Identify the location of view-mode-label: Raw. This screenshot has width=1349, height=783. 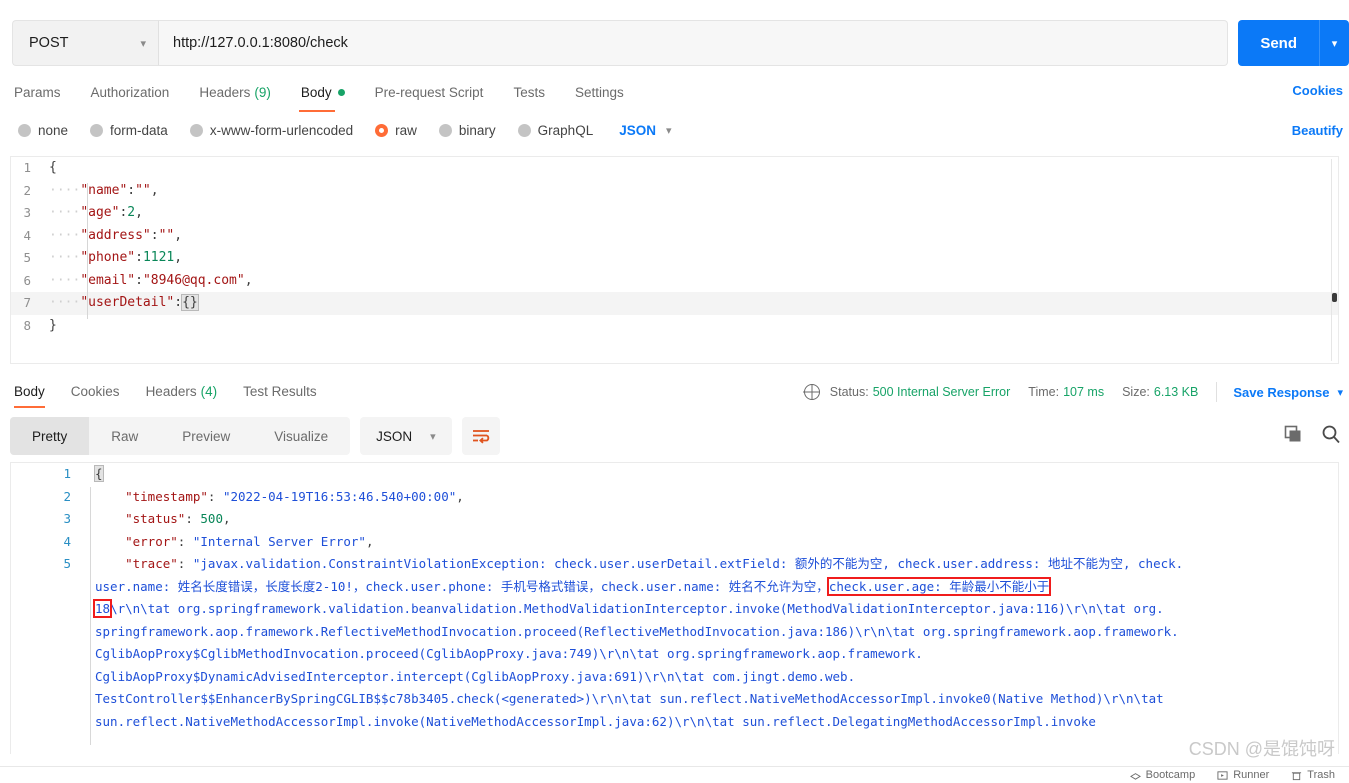
(125, 436).